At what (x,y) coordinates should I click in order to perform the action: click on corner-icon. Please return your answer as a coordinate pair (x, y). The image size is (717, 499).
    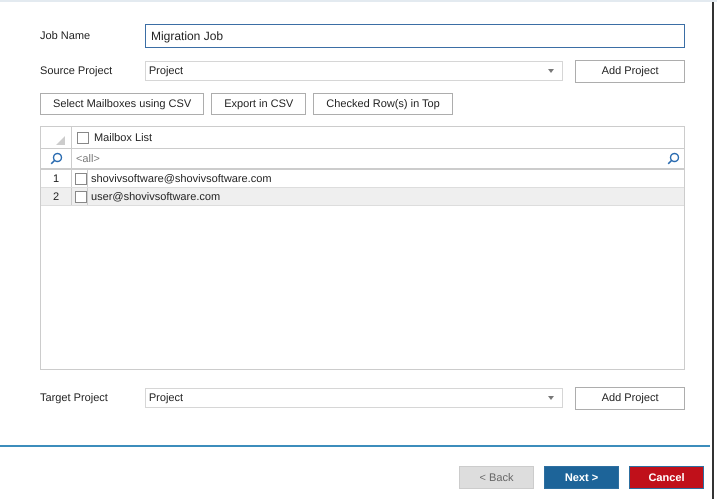
    Looking at the image, I should click on (60, 140).